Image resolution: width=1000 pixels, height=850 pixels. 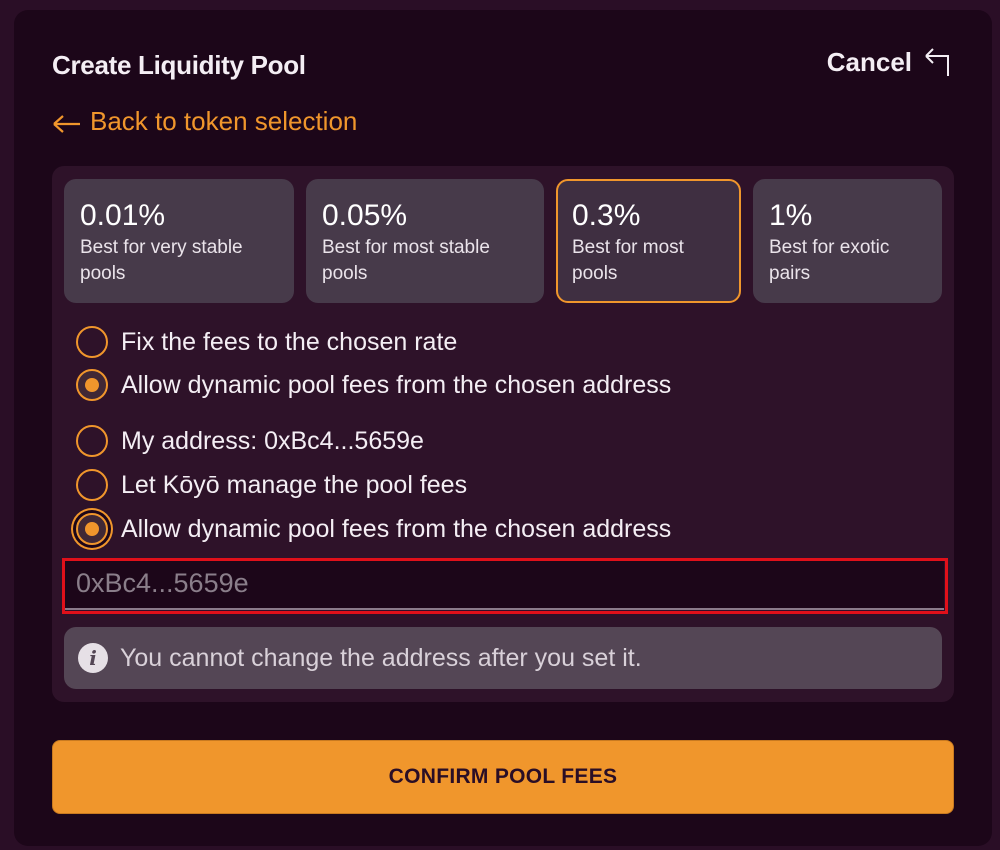 I want to click on koyo-managed-option: Let Kōyō manage the pool fees, so click(x=271, y=485).